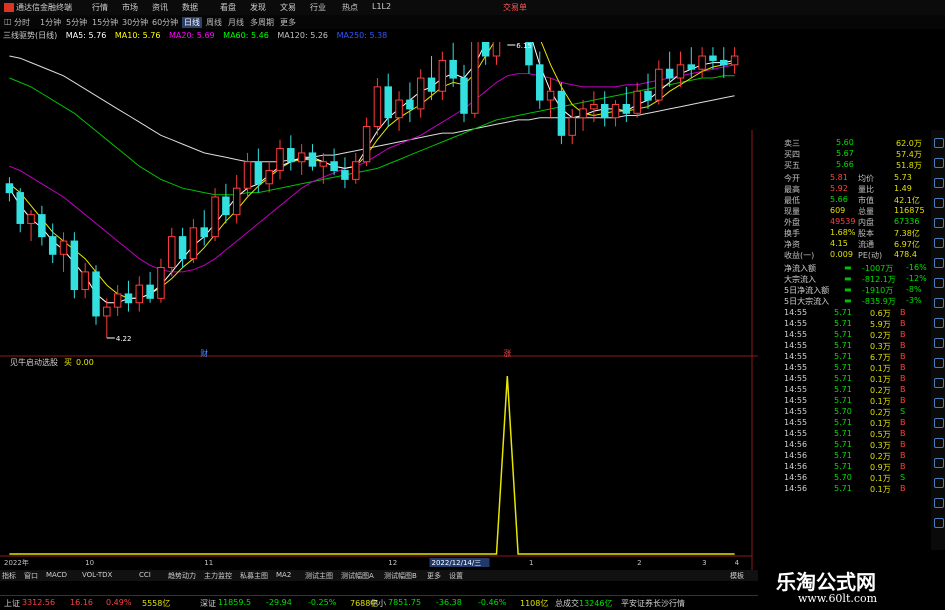 This screenshot has height=610, width=945. I want to click on indicator-tab: CCI, so click(145, 575).